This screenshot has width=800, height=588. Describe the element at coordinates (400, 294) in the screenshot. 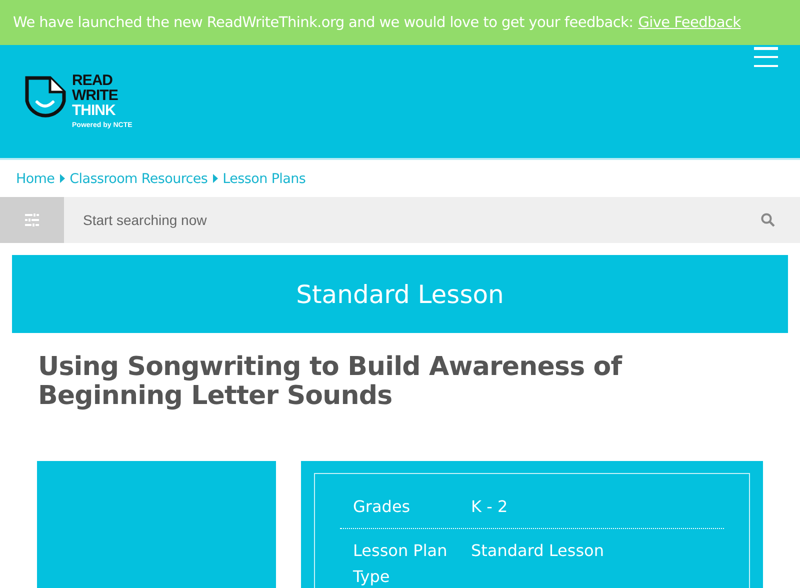

I see `lesson-type-text: Standard Lesson` at that location.